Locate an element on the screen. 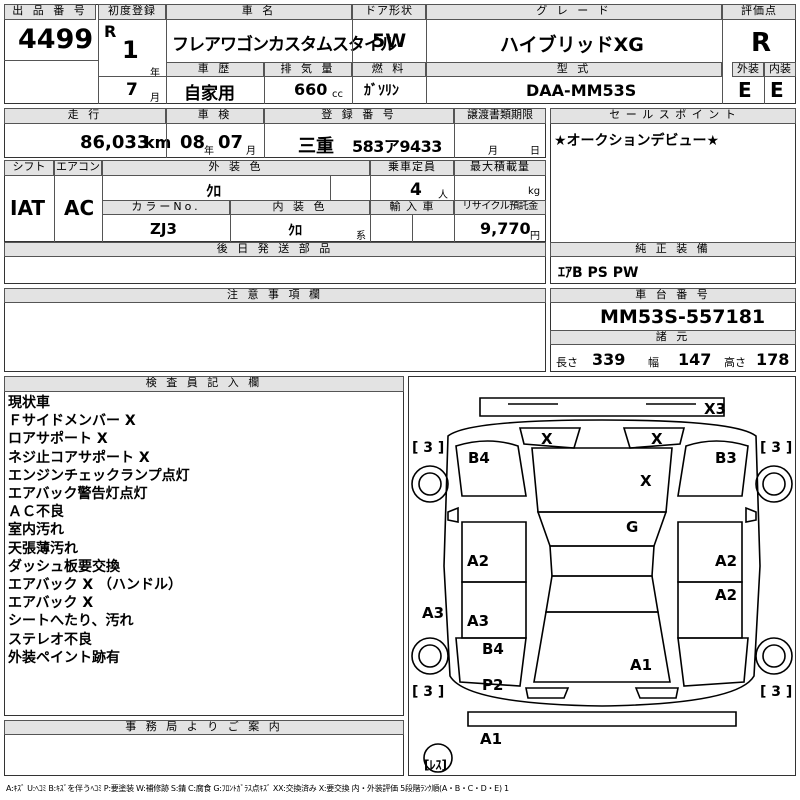  color-no: ZJ3 is located at coordinates (163, 229).